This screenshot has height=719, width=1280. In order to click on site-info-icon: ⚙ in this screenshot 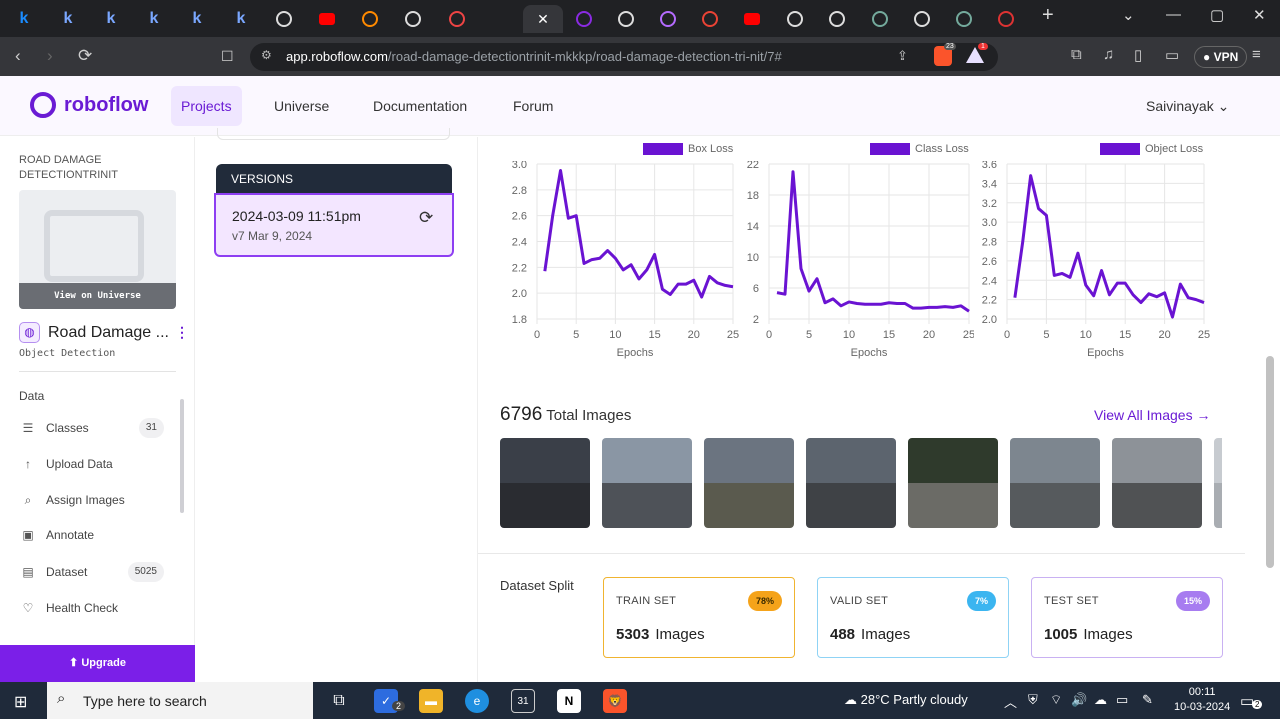, I will do `click(266, 55)`.